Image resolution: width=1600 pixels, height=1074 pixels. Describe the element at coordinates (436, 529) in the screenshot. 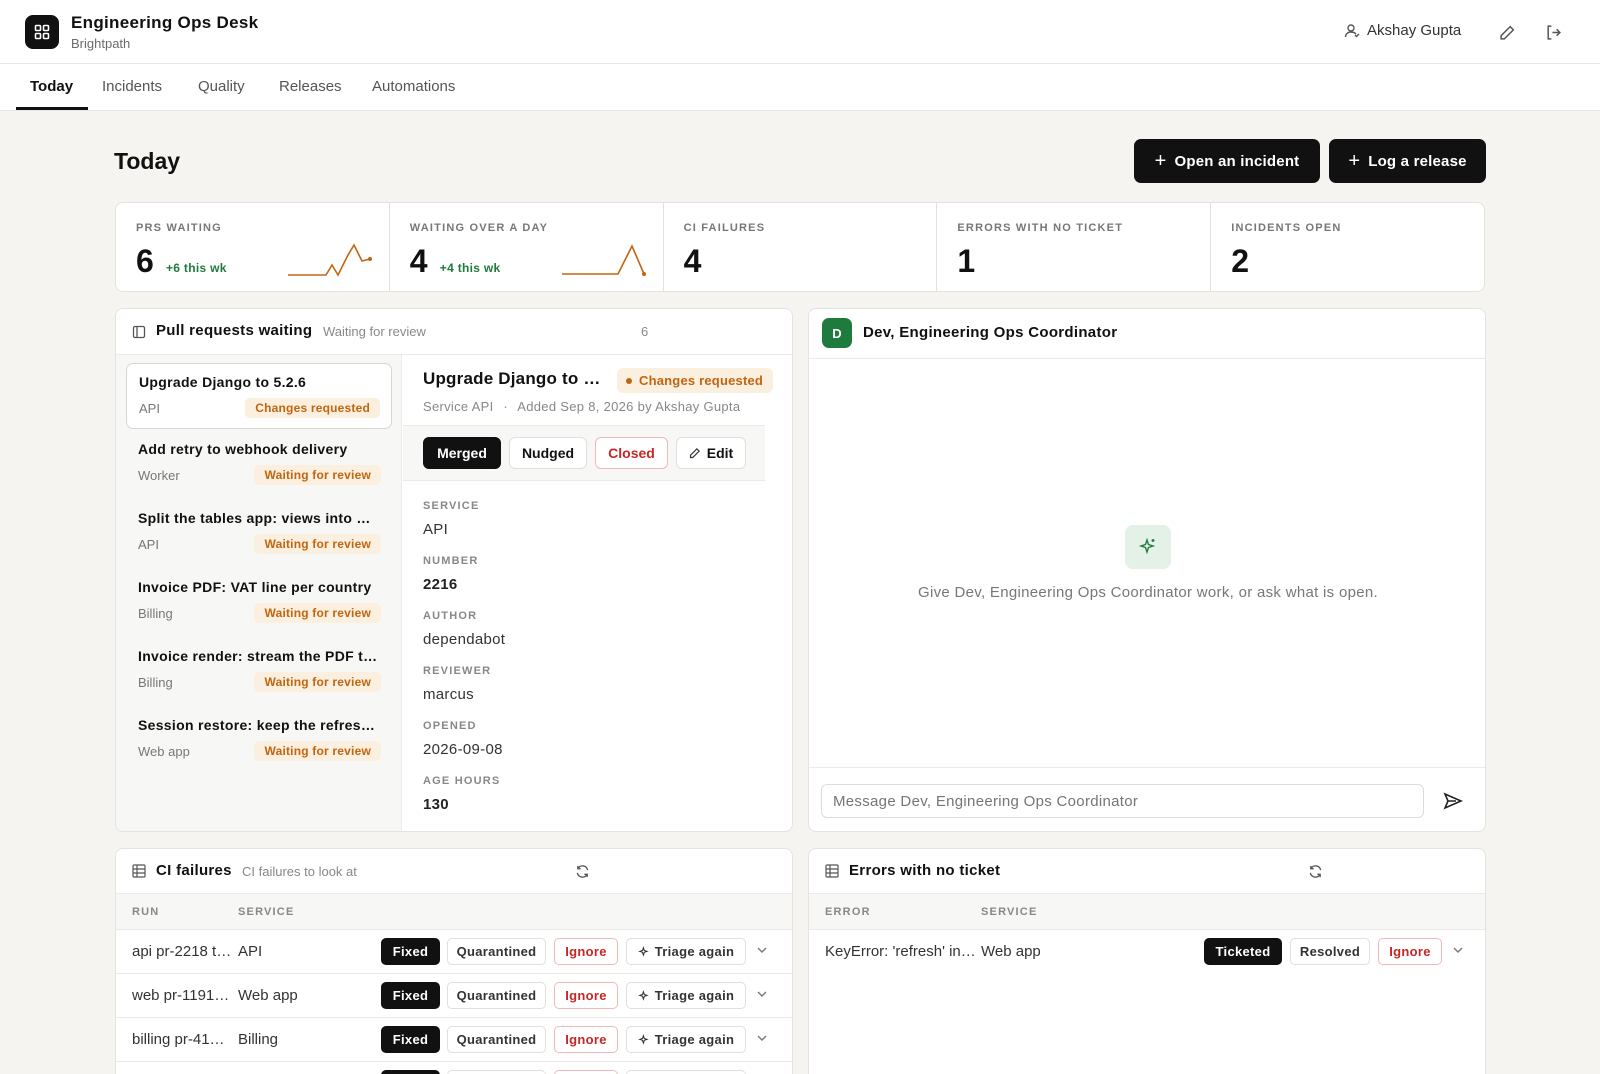

I see `field-value: API` at that location.